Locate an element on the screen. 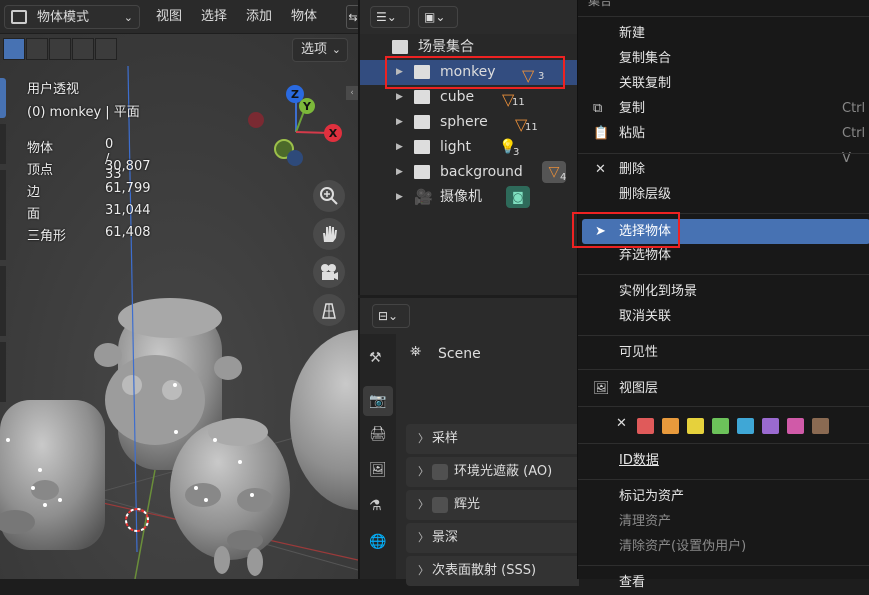 The height and width of the screenshot is (595, 869). zoom-icon is located at coordinates (329, 196).